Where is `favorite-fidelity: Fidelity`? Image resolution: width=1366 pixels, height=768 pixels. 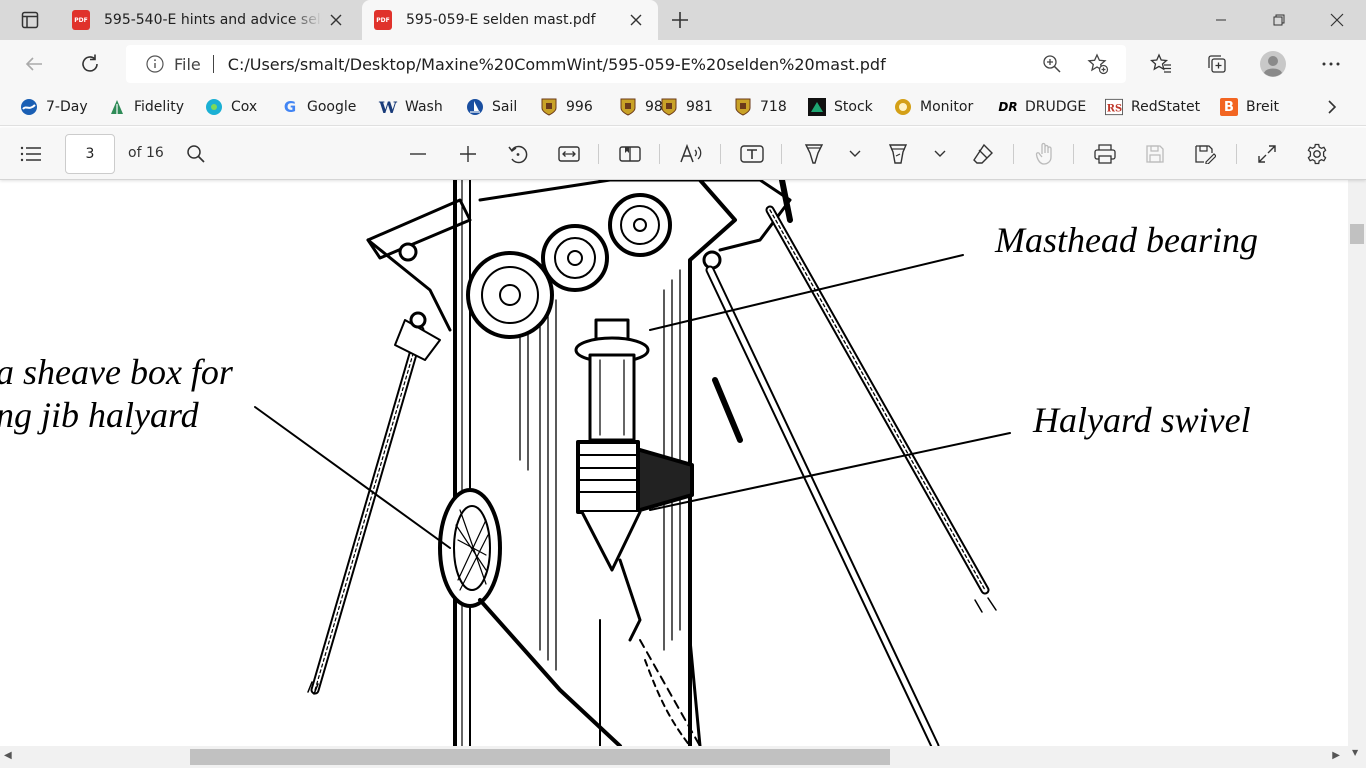
favorite-fidelity: Fidelity is located at coordinates (146, 107).